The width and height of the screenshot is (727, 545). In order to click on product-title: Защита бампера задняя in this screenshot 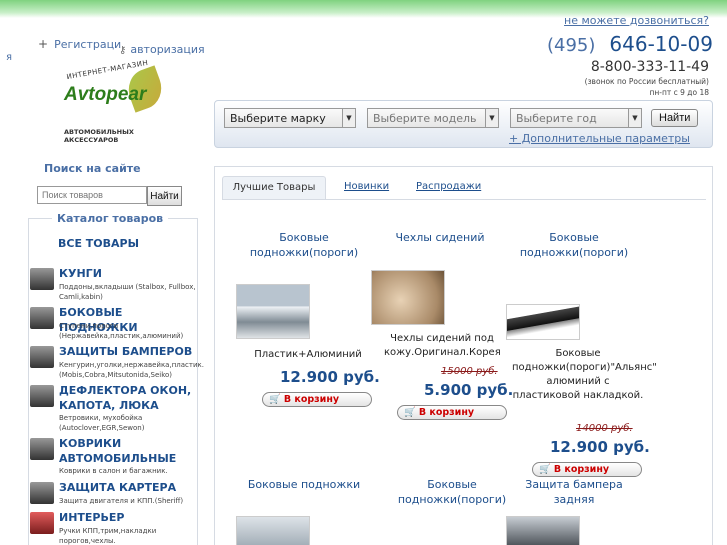, I will do `click(574, 492)`.